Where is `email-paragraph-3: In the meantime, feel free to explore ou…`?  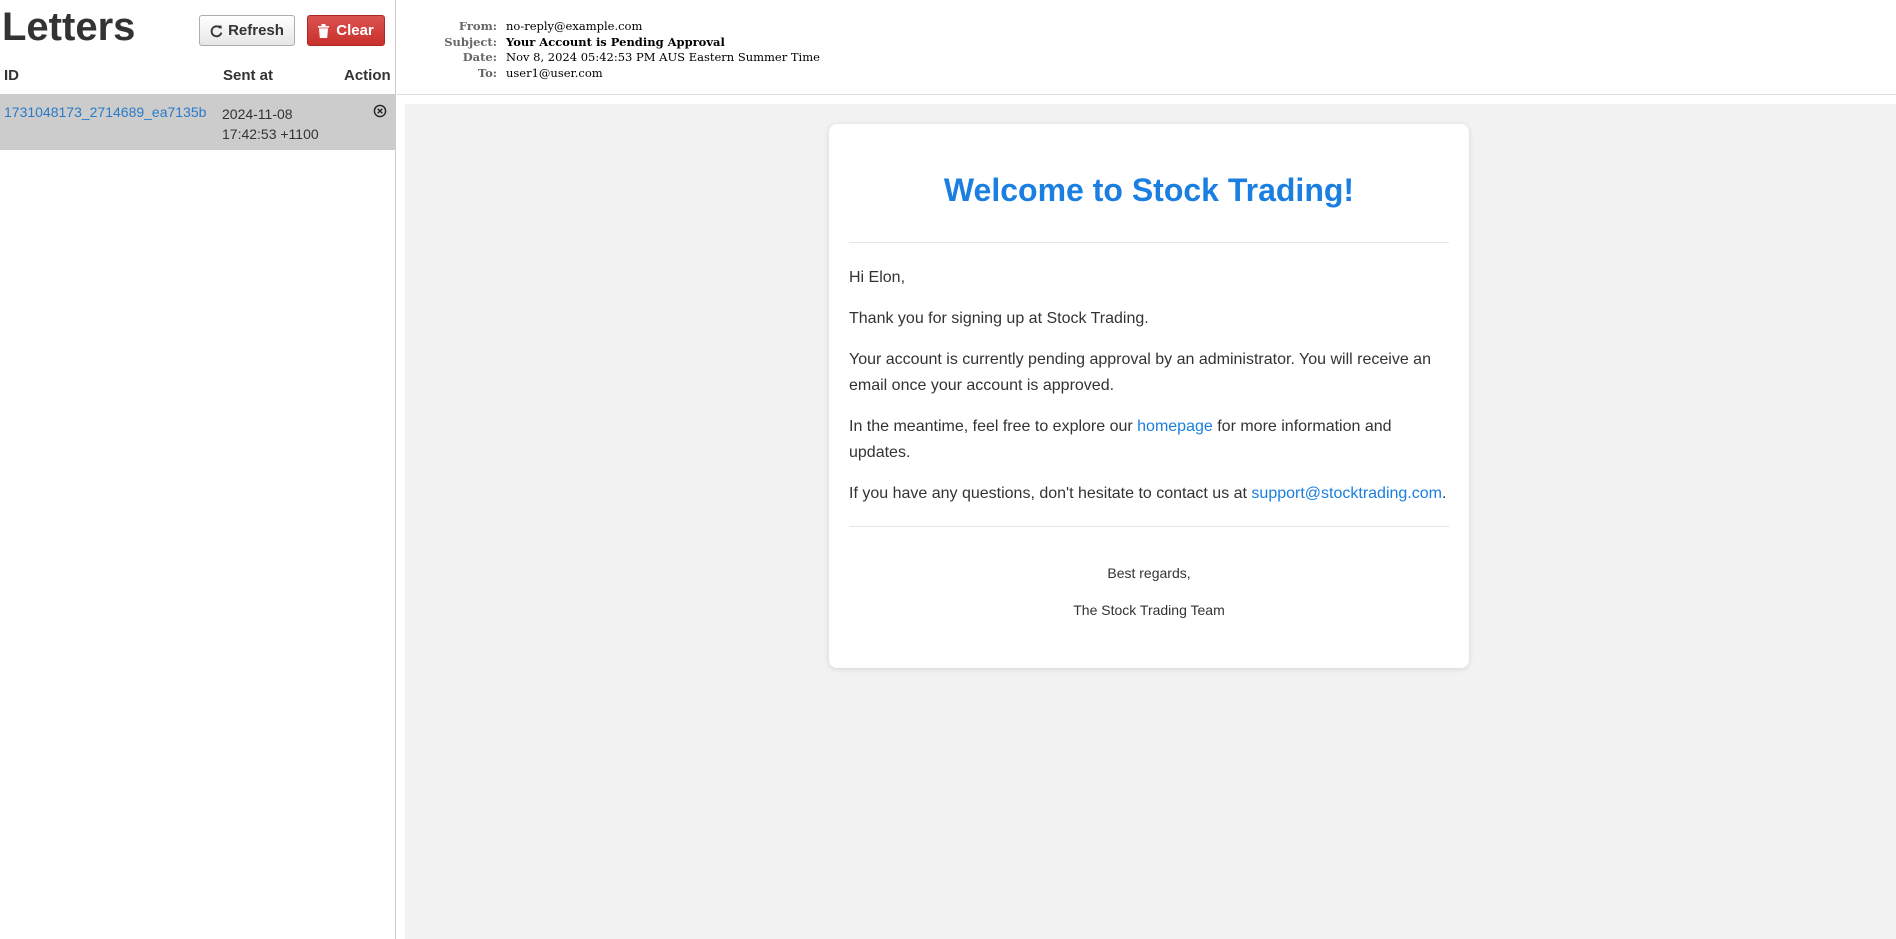
email-paragraph-3: In the meantime, feel free to explore ou… is located at coordinates (1149, 440).